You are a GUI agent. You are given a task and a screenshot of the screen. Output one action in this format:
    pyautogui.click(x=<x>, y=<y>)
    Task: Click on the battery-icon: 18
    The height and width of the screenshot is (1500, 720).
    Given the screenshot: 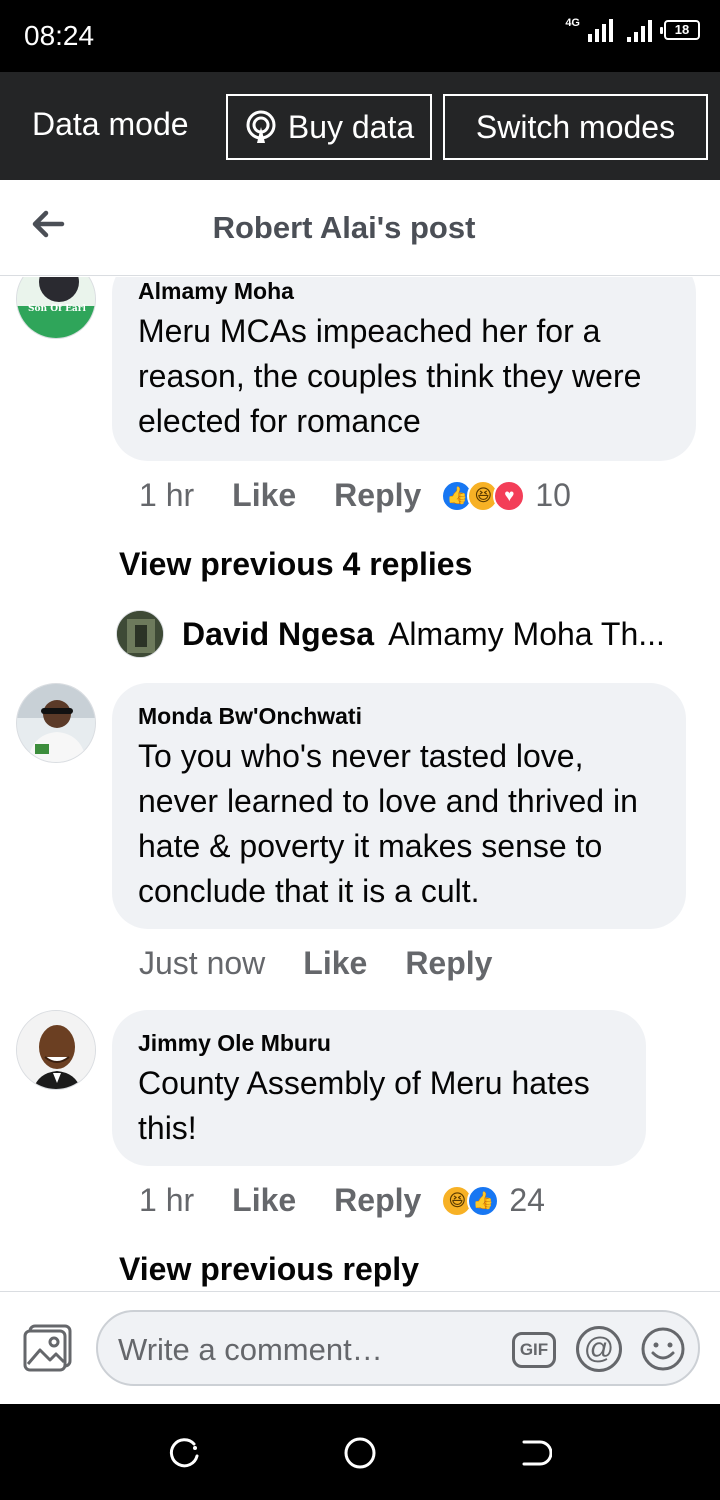 What is the action you would take?
    pyautogui.click(x=680, y=30)
    